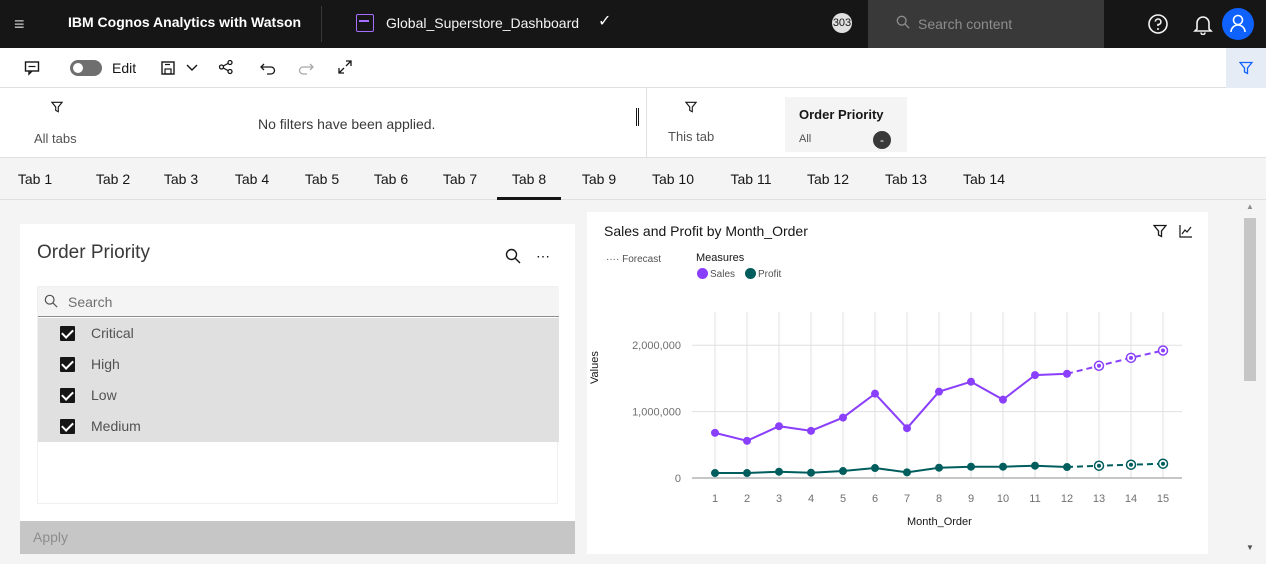  I want to click on filter-widget-title: Order Priority, so click(93, 252).